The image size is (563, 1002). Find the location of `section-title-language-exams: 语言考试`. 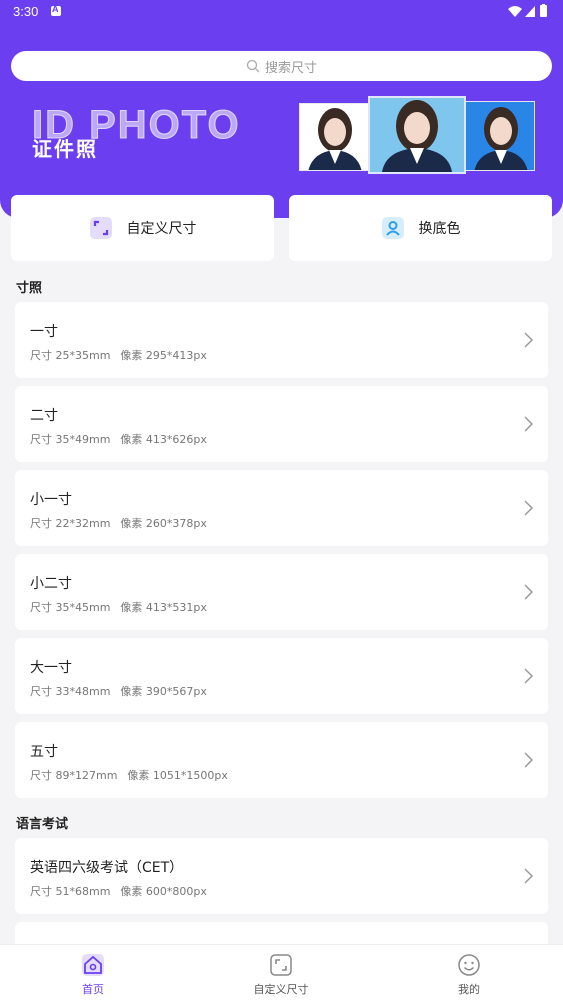

section-title-language-exams: 语言考试 is located at coordinates (42, 824).